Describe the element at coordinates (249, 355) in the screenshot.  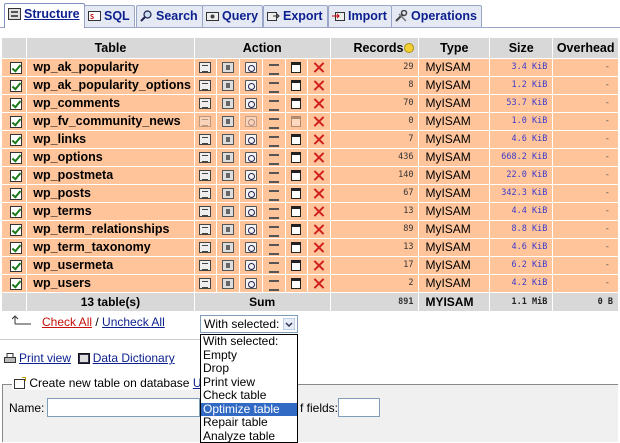
I see `select-option: Empty` at that location.